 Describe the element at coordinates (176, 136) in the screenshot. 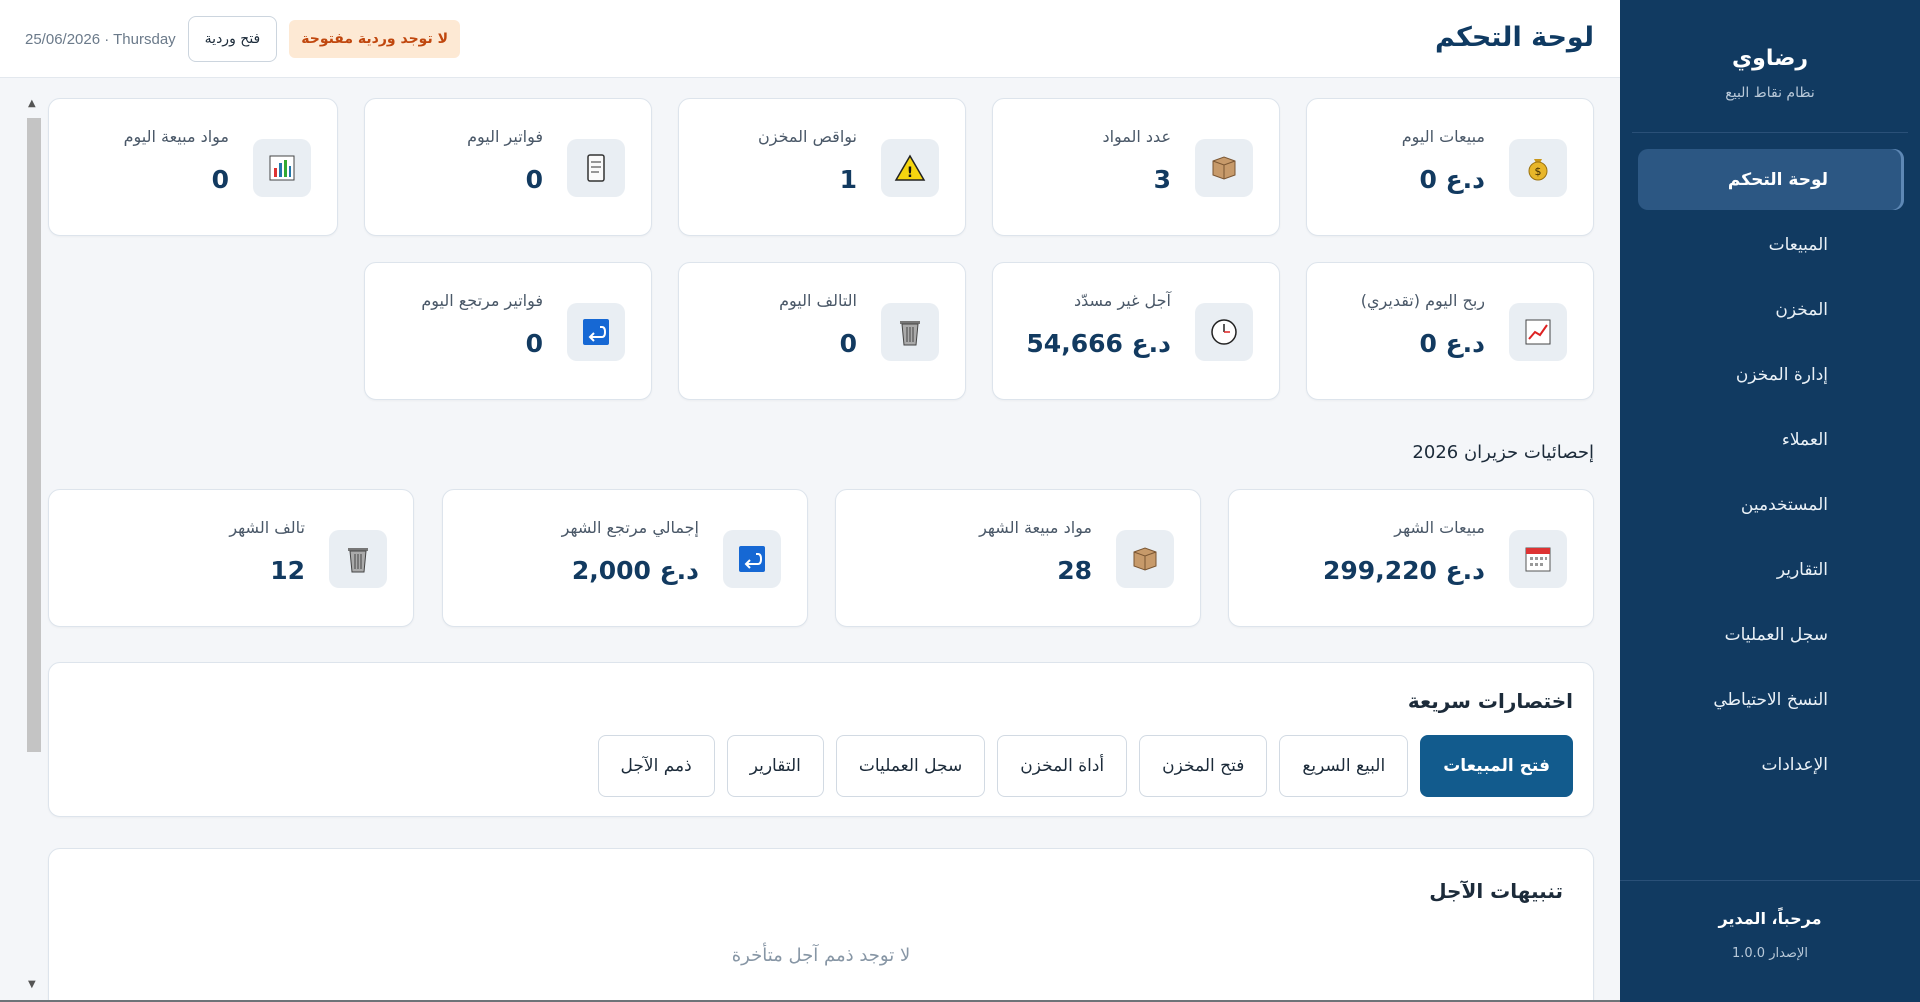

I see `stat-label: مواد مبيعة اليوم` at that location.